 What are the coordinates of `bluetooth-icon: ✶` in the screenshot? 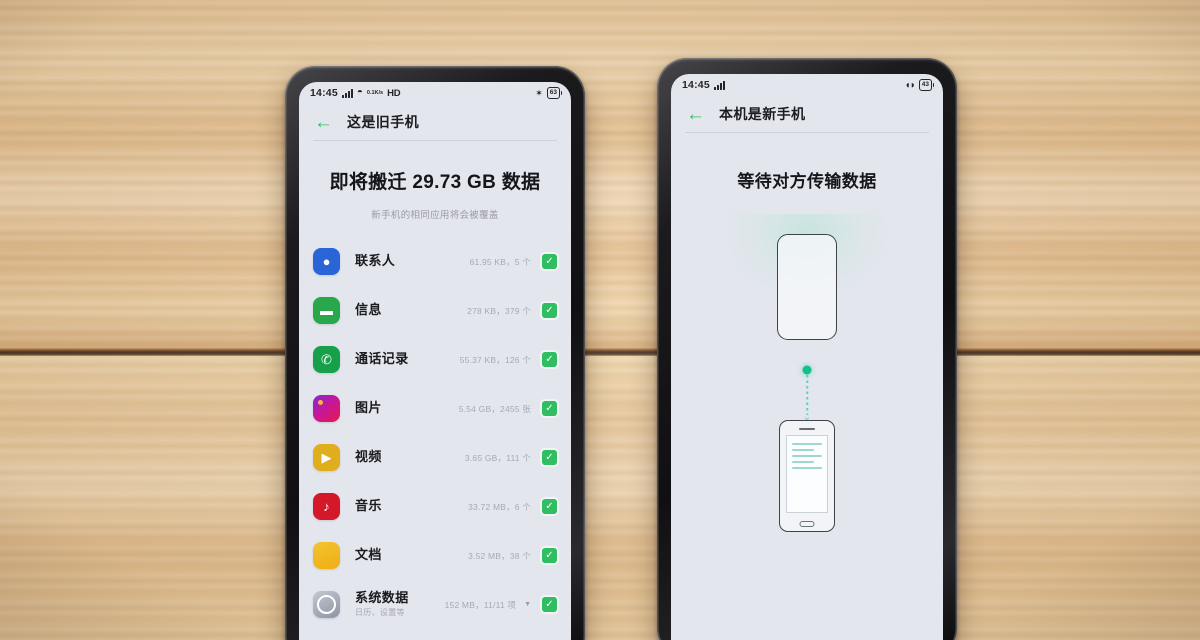 It's located at (539, 92).